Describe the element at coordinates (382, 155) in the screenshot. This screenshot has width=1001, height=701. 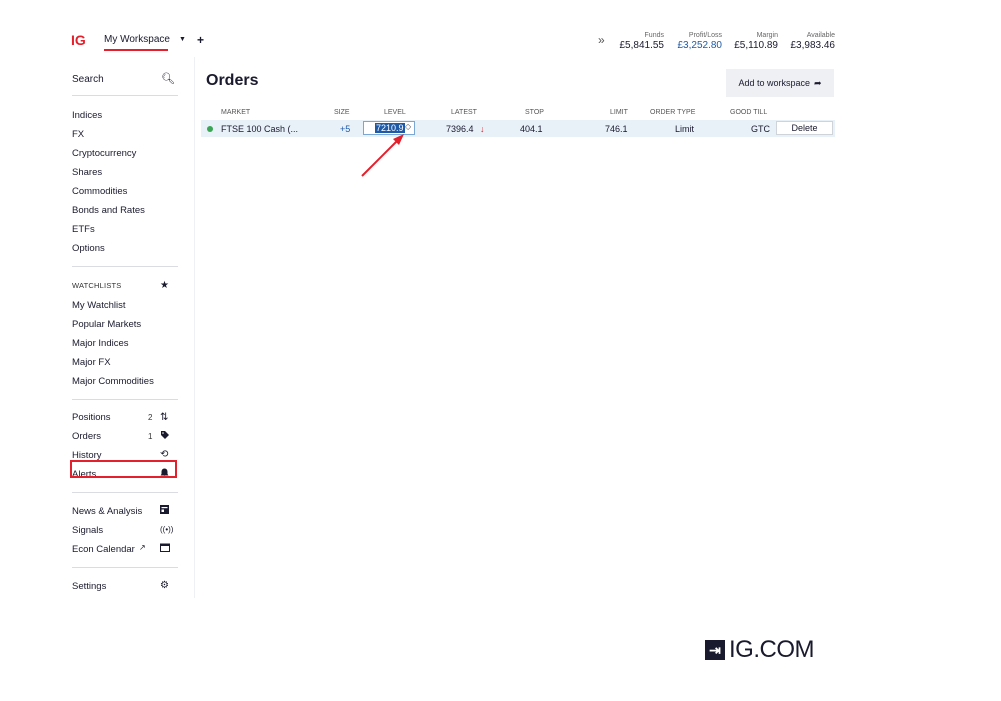
I see `annotation-arrow` at that location.